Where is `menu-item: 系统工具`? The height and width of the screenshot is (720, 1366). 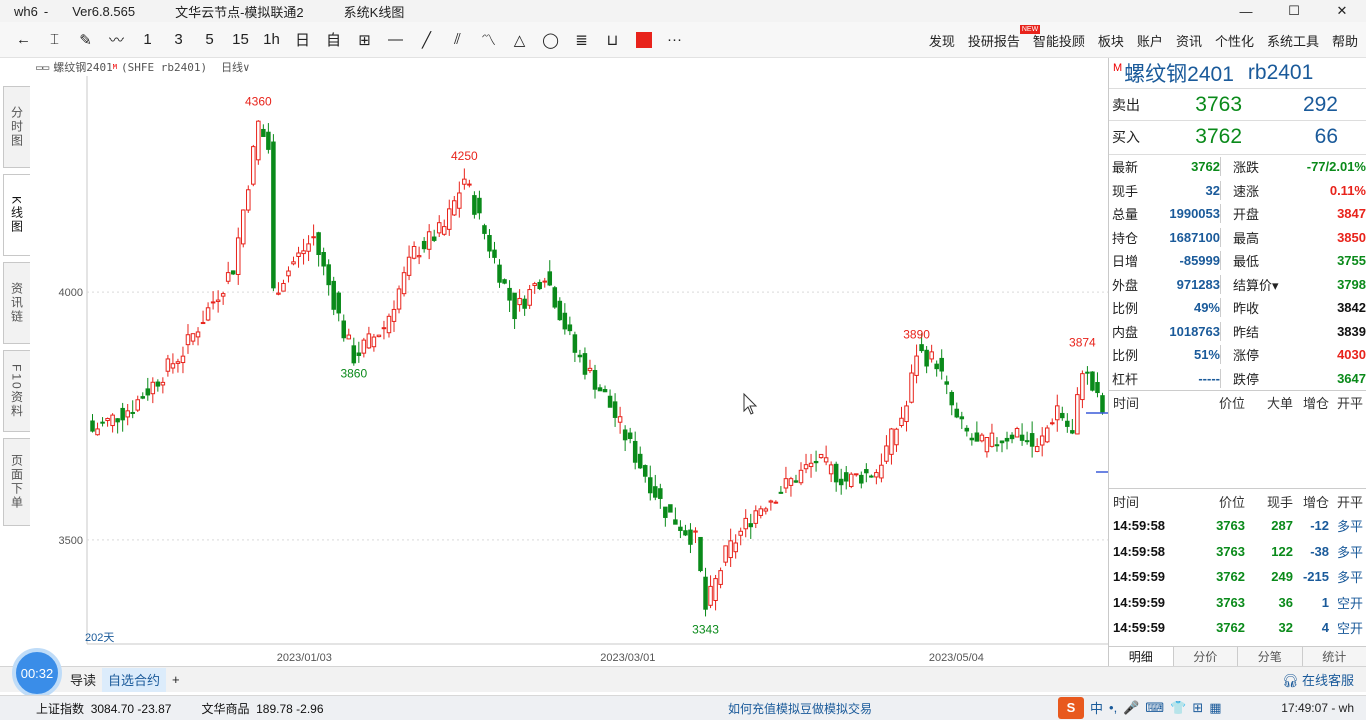 menu-item: 系统工具 is located at coordinates (1293, 40).